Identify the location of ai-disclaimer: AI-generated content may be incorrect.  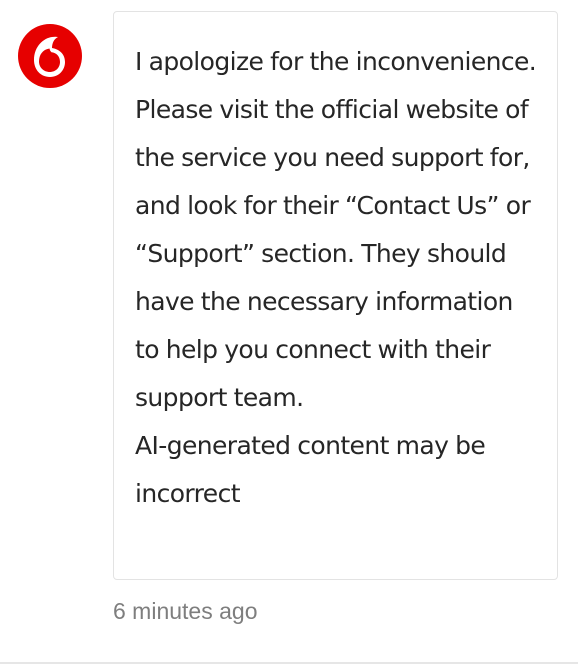
(310, 469).